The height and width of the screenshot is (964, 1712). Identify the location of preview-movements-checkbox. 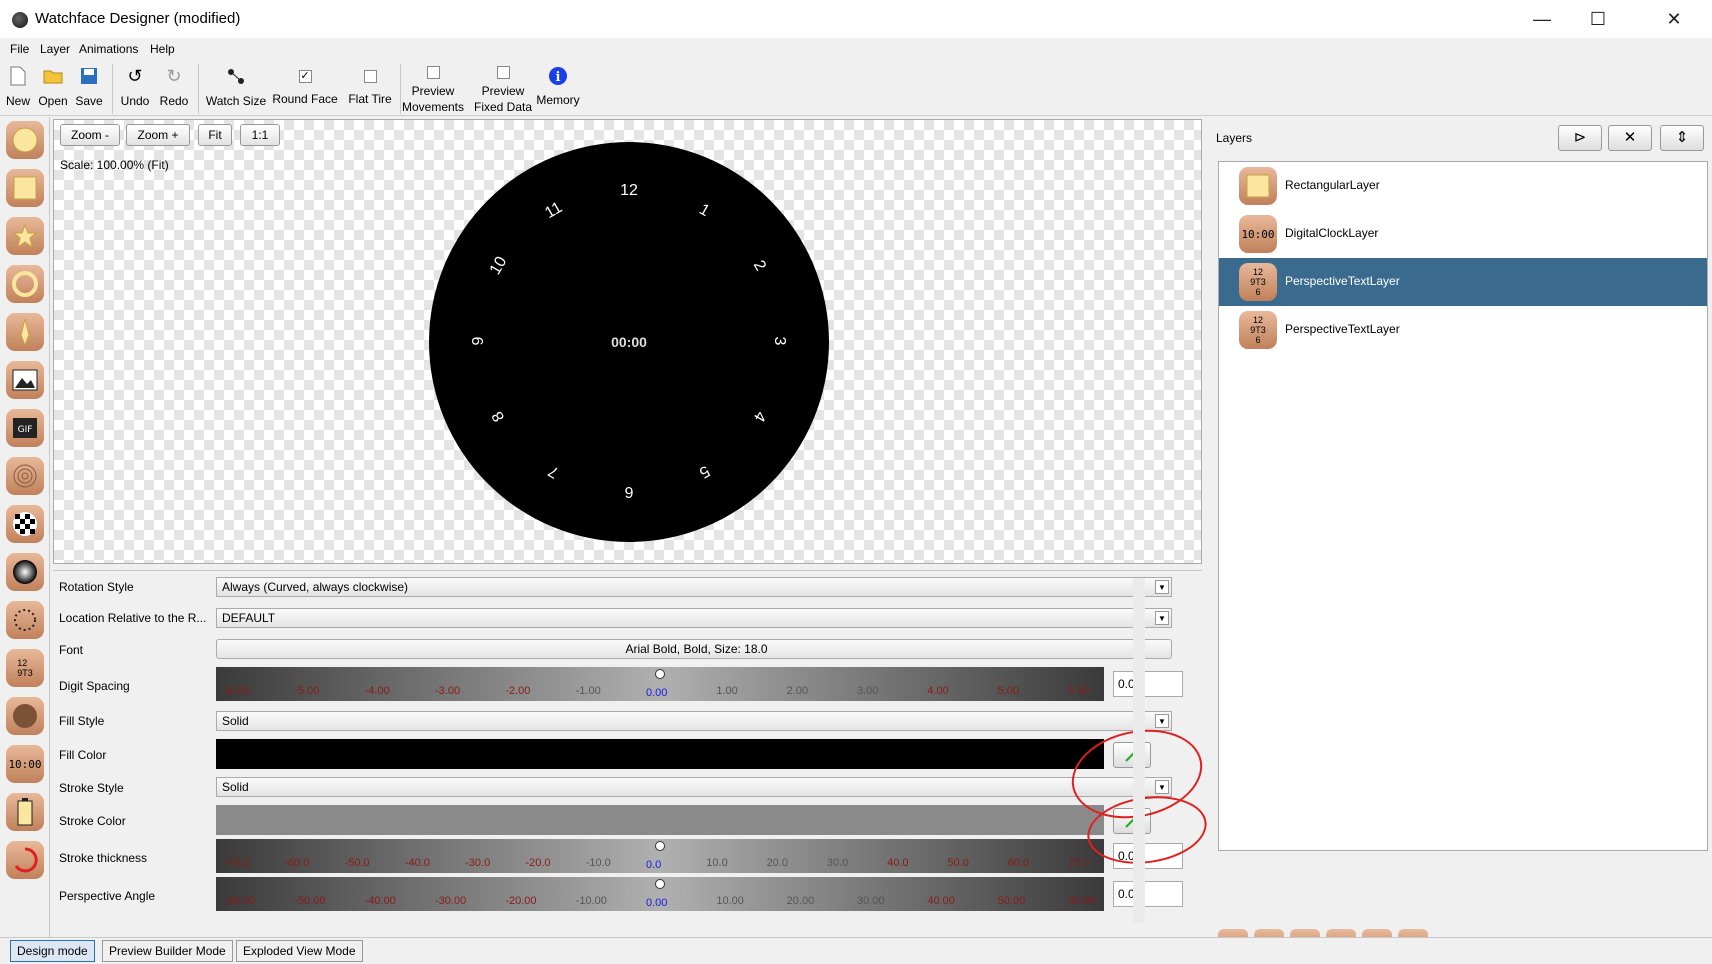
(433, 72).